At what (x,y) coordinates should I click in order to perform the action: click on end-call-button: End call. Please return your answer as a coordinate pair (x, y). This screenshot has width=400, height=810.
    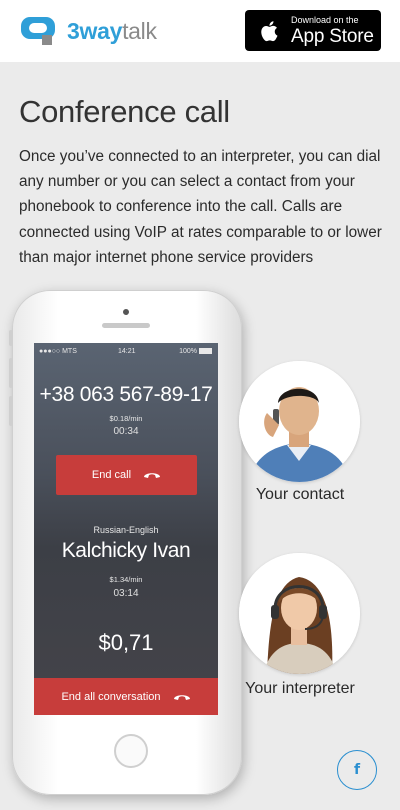
    Looking at the image, I should click on (126, 475).